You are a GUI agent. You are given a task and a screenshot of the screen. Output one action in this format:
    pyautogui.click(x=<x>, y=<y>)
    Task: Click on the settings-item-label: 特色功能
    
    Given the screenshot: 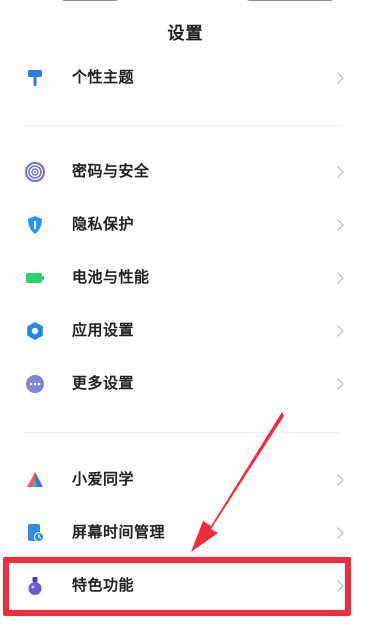 What is the action you would take?
    pyautogui.click(x=103, y=585)
    